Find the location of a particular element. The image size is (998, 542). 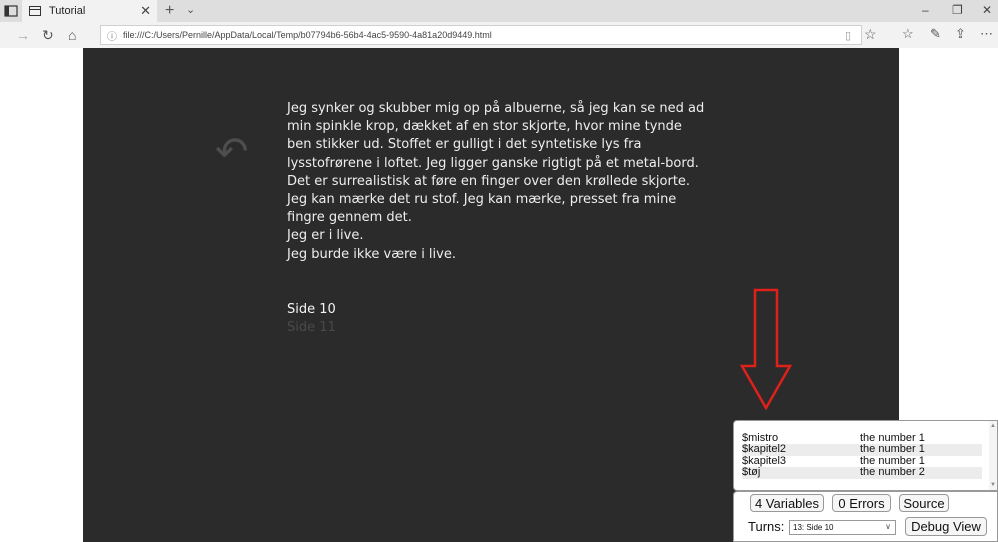

scroll-up-icon: ▲ is located at coordinates (993, 426).